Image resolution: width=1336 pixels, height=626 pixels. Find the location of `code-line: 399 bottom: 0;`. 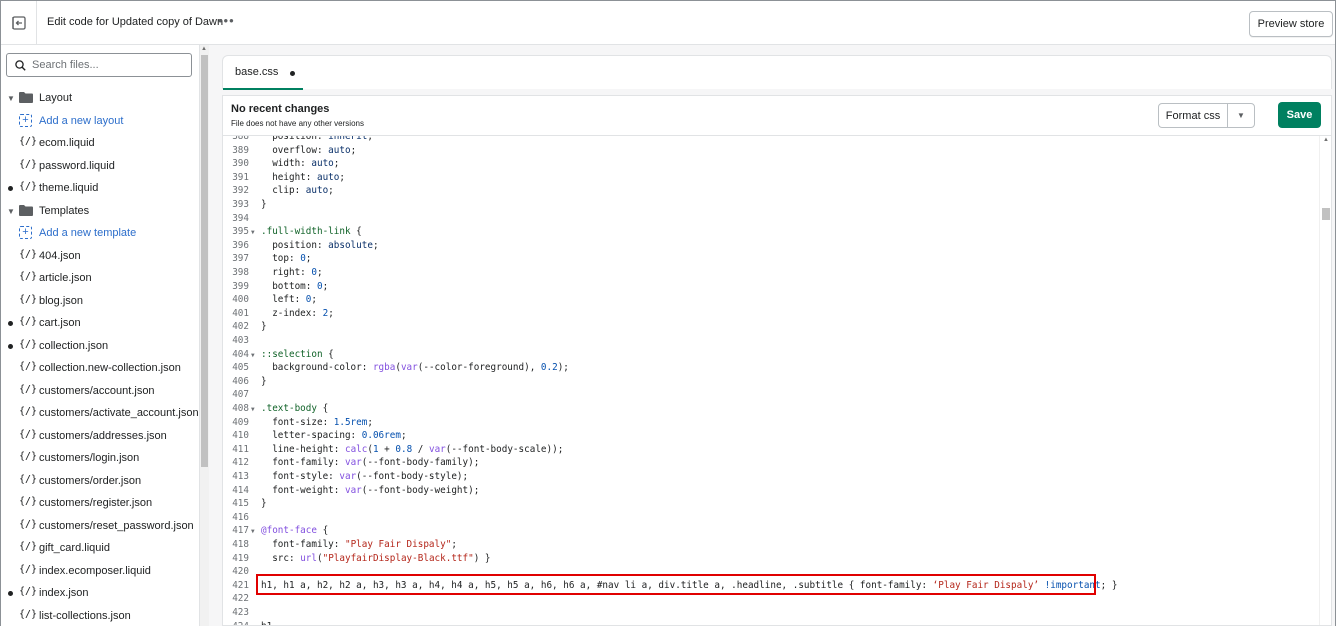

code-line: 399 bottom: 0; is located at coordinates (771, 287).